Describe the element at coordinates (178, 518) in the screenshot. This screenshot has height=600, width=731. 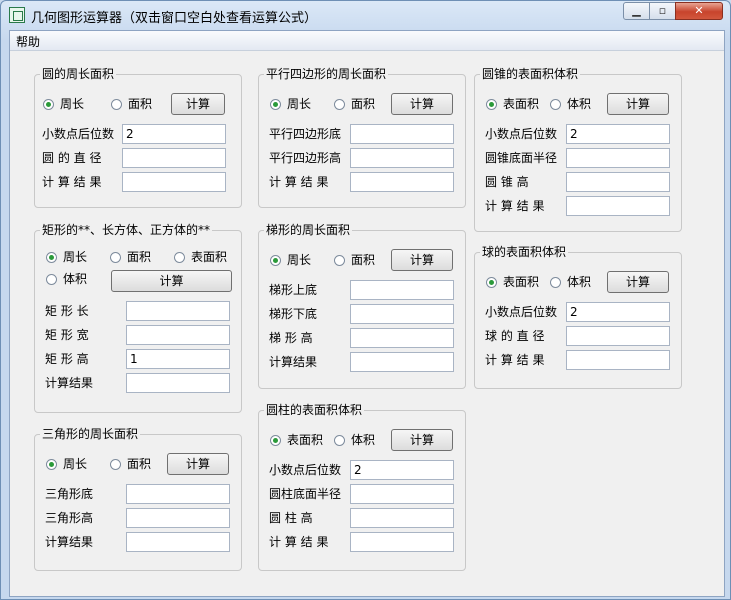
I see `triangle-height-input` at that location.